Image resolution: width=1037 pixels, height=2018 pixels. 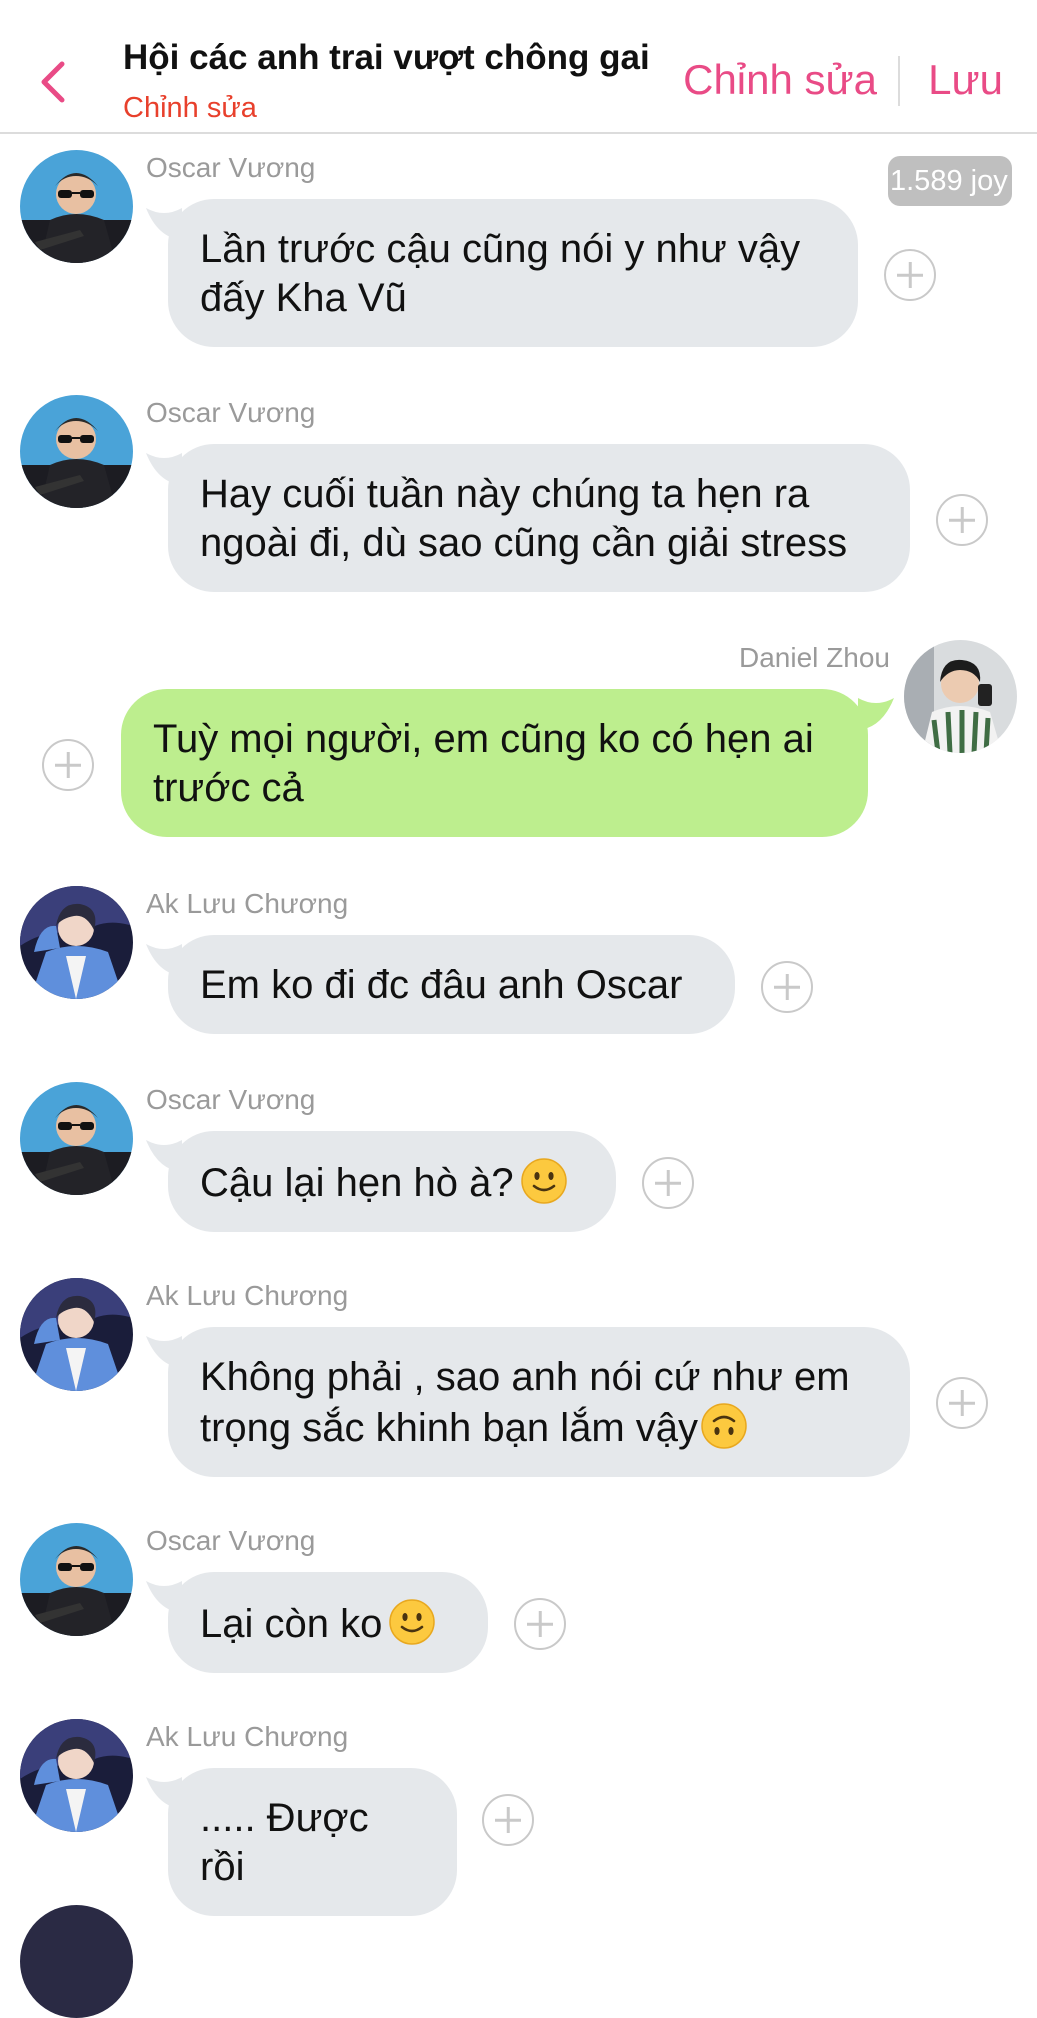 What do you see at coordinates (386, 57) in the screenshot?
I see `chat-title: Hội các anh trai vượt chông gai` at bounding box center [386, 57].